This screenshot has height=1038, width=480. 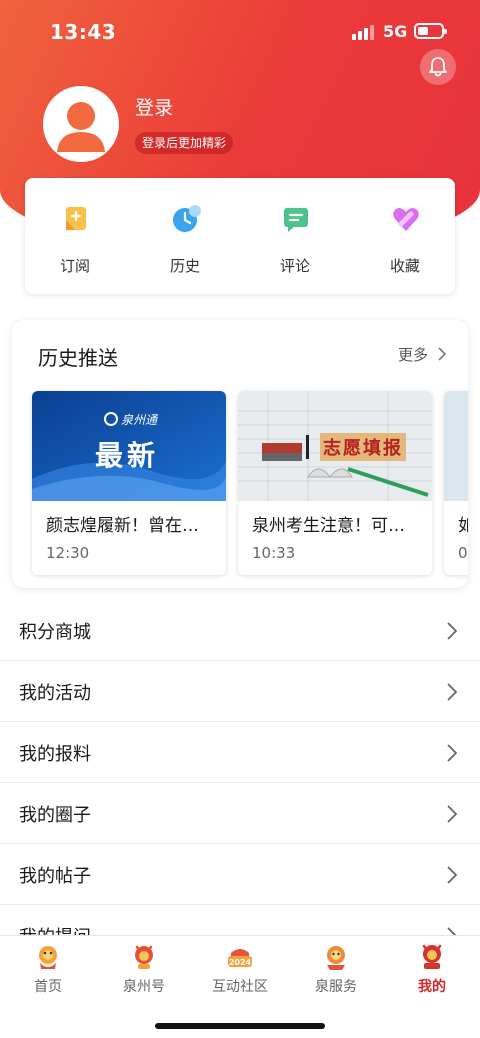 I want to click on tab-label: 互动社区, so click(x=240, y=987).